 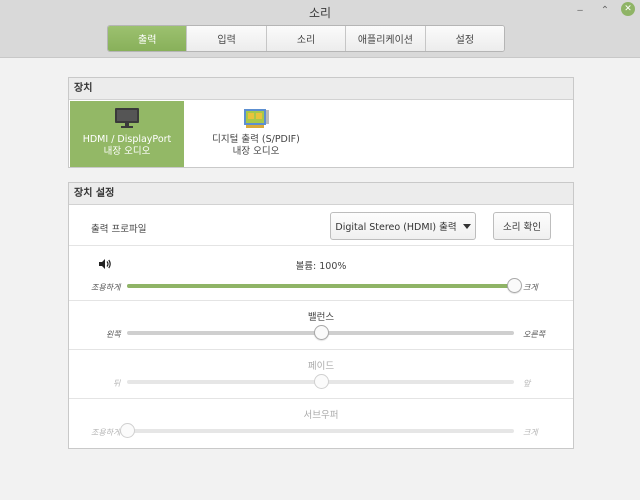 I want to click on balance-thumb, so click(x=321, y=332).